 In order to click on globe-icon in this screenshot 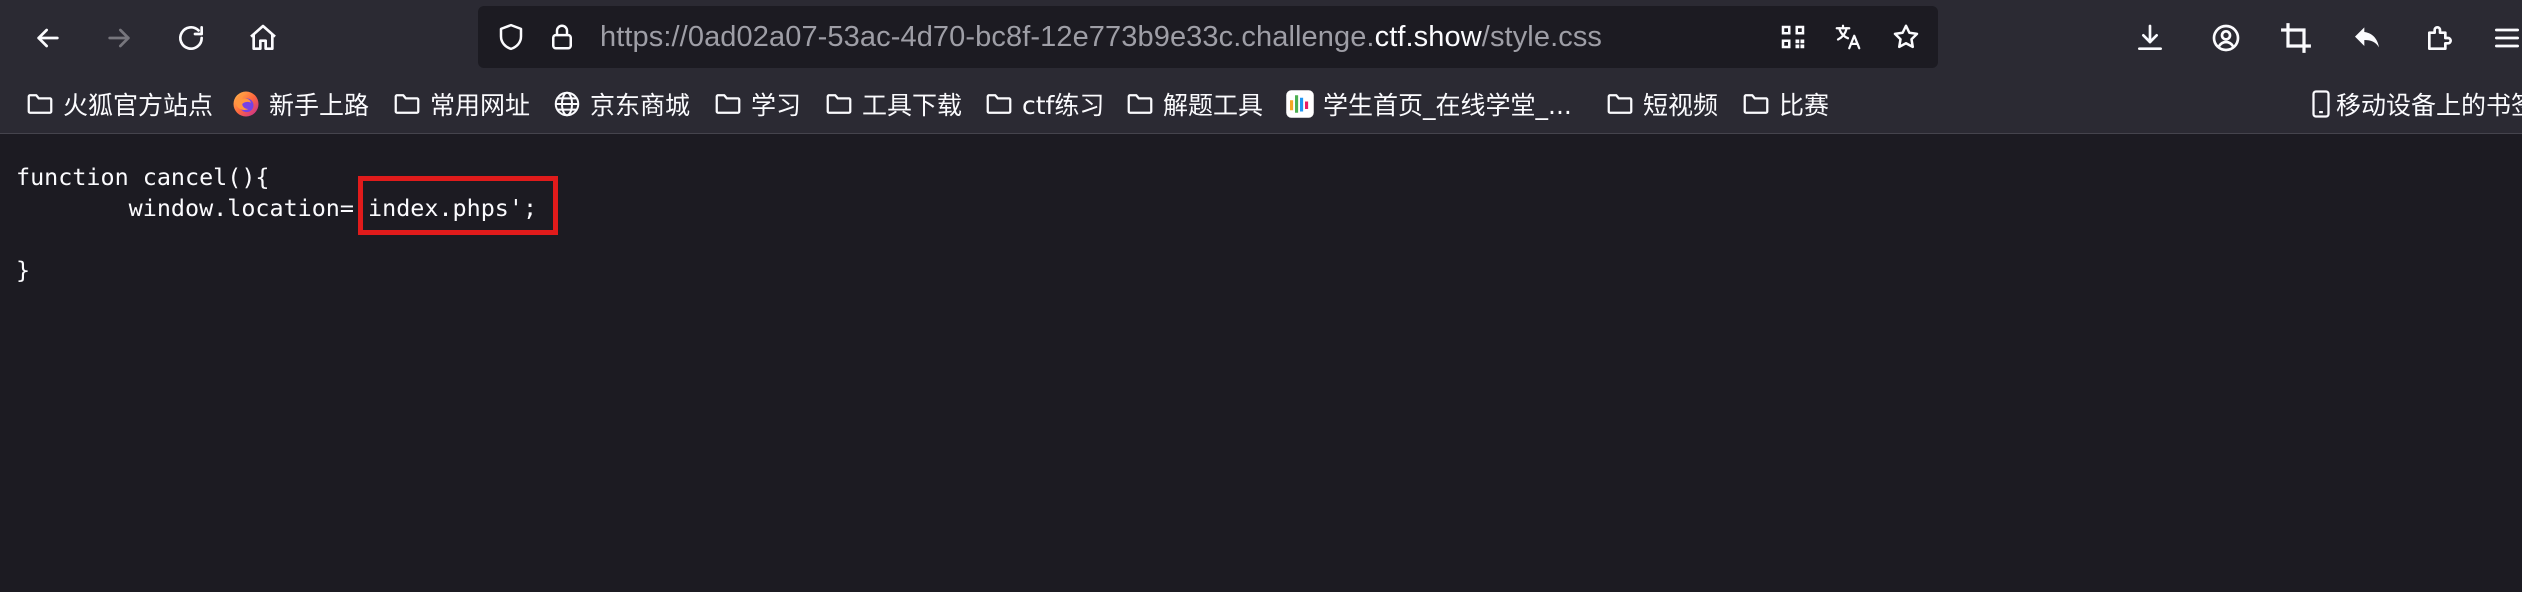, I will do `click(567, 104)`.